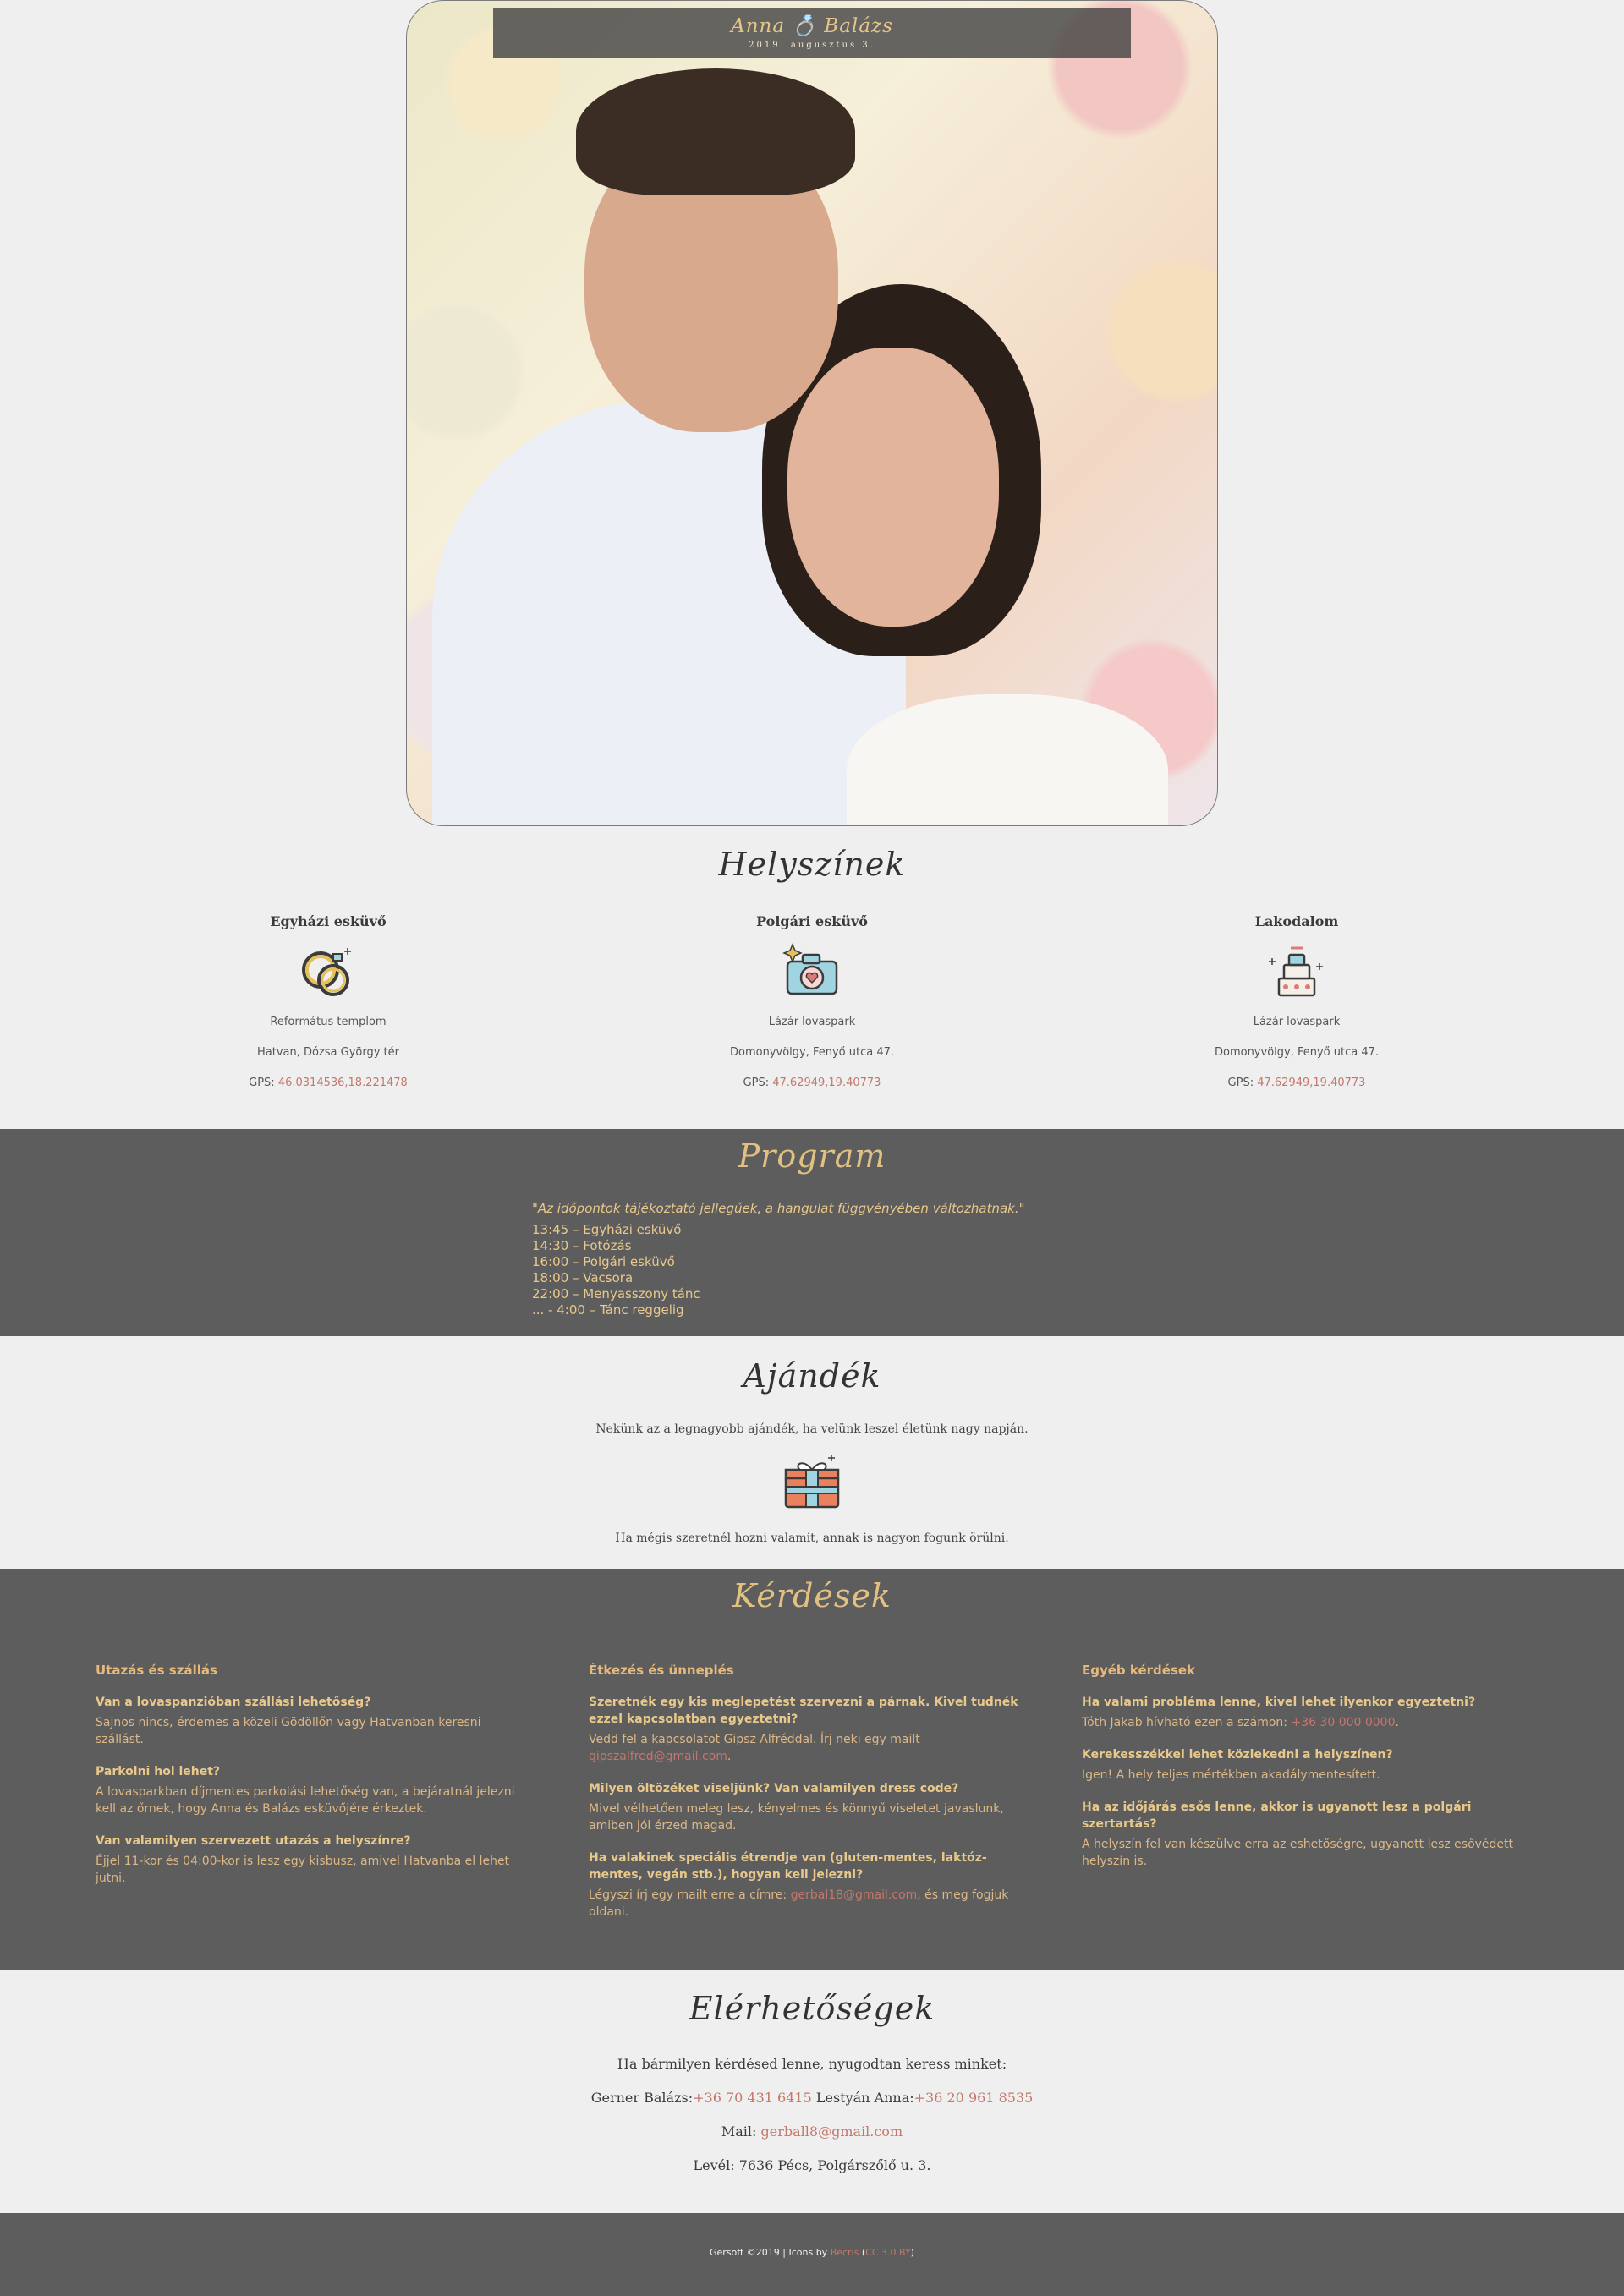 This screenshot has width=1624, height=2296. Describe the element at coordinates (582, 1246) in the screenshot. I see `program-item: 14:30 – Fotózás` at that location.